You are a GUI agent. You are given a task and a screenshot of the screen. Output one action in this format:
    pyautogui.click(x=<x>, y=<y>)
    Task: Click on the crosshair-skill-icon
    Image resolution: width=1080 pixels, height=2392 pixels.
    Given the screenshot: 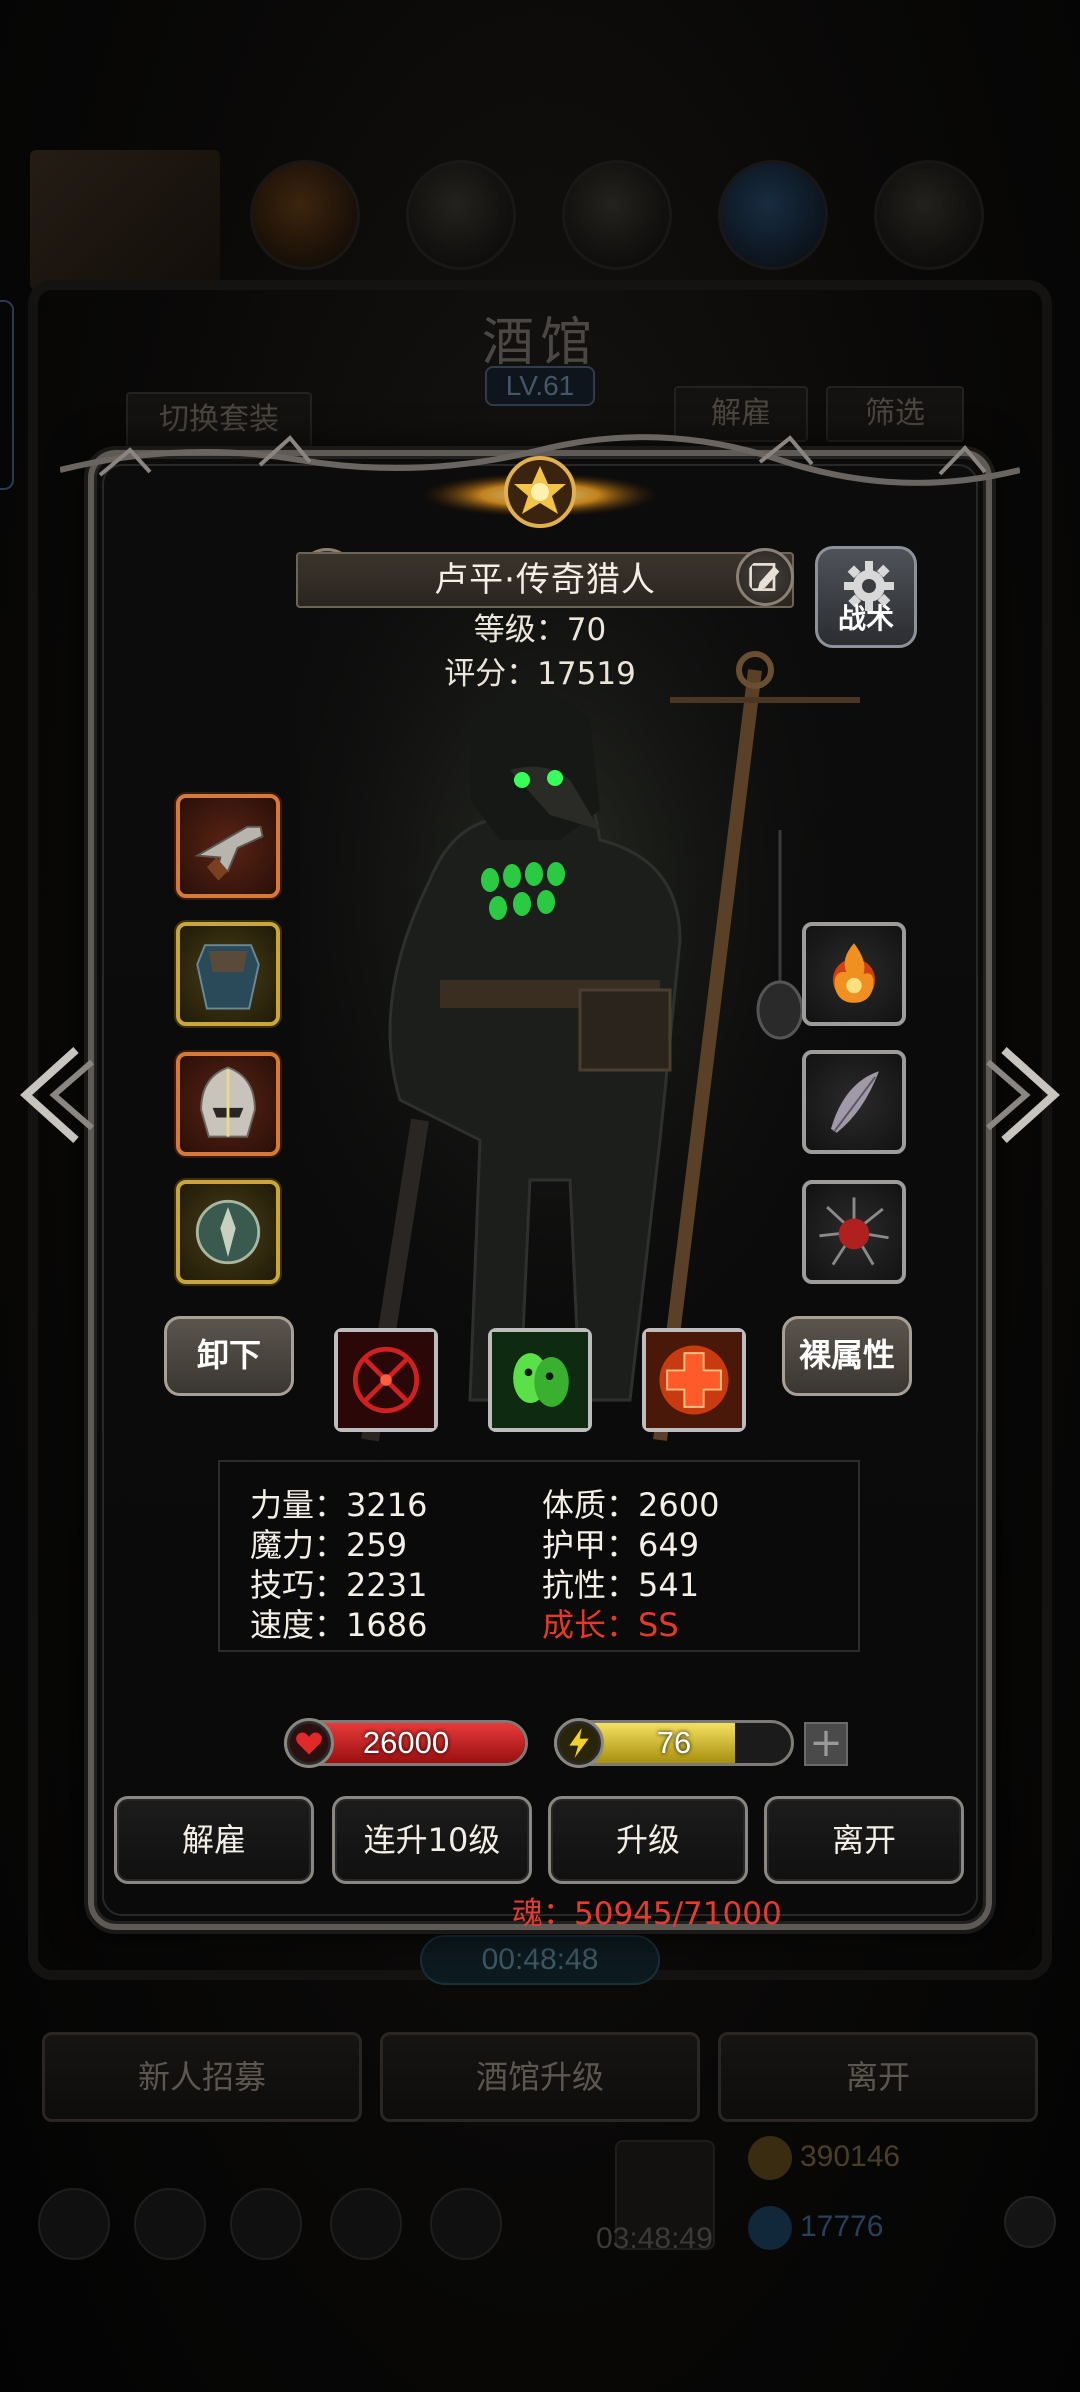 What is the action you would take?
    pyautogui.click(x=386, y=1380)
    